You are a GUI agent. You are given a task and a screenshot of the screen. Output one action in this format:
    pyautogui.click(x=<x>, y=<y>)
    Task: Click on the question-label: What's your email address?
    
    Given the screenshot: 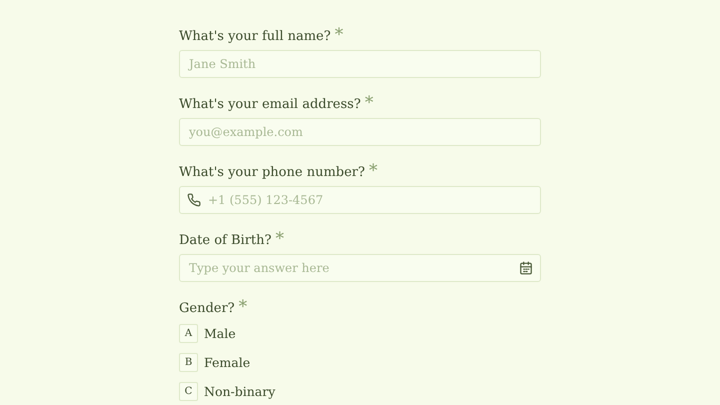 What is the action you would take?
    pyautogui.click(x=270, y=105)
    